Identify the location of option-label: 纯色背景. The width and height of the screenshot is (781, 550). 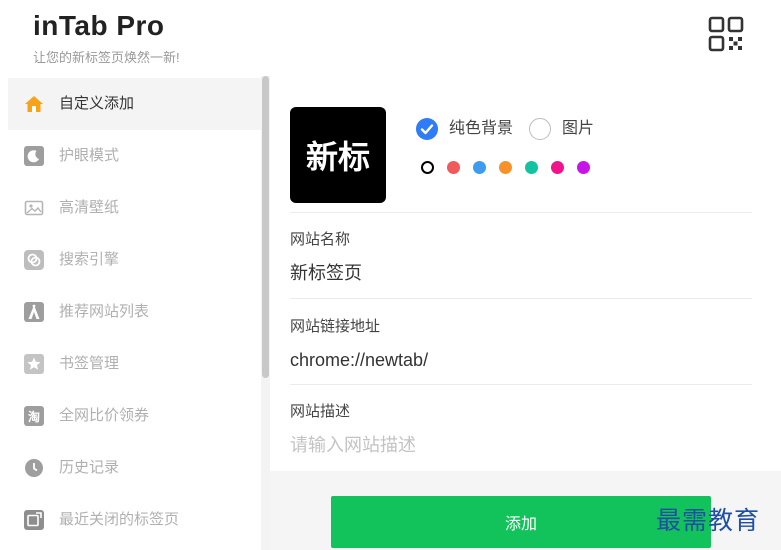
(481, 128).